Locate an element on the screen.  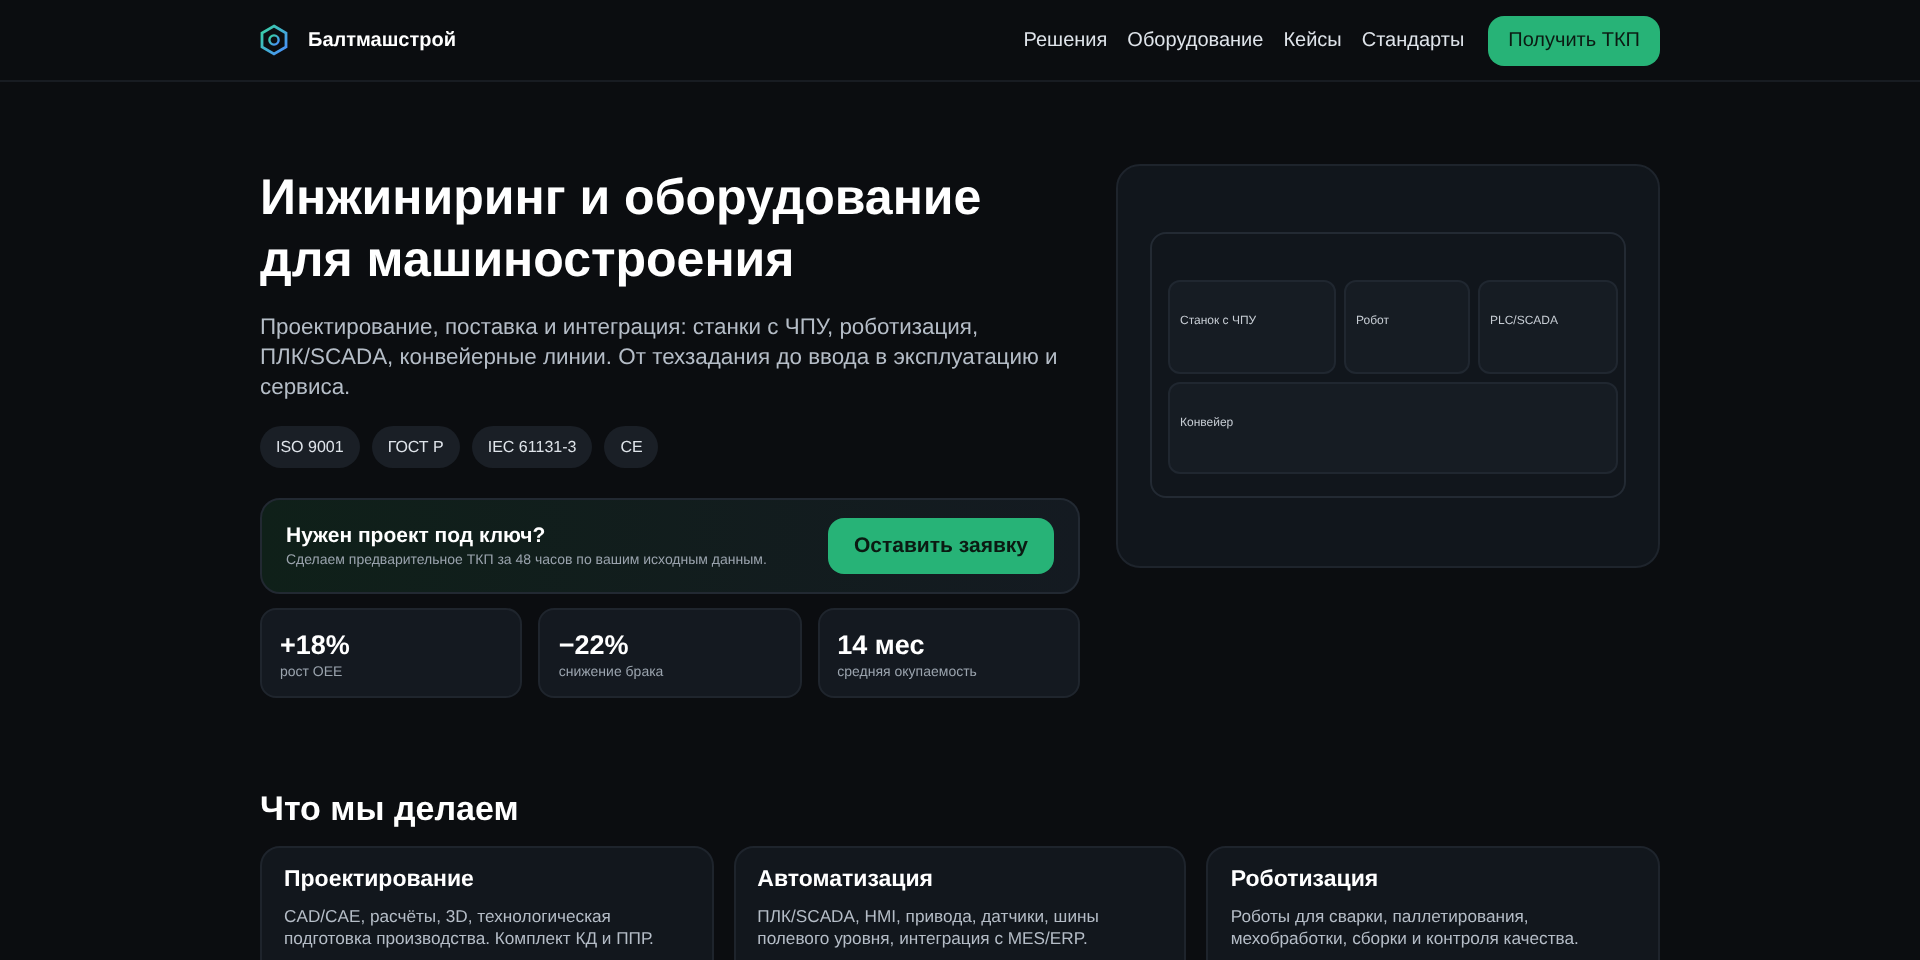
nav-link: Кейсы is located at coordinates (1312, 40).